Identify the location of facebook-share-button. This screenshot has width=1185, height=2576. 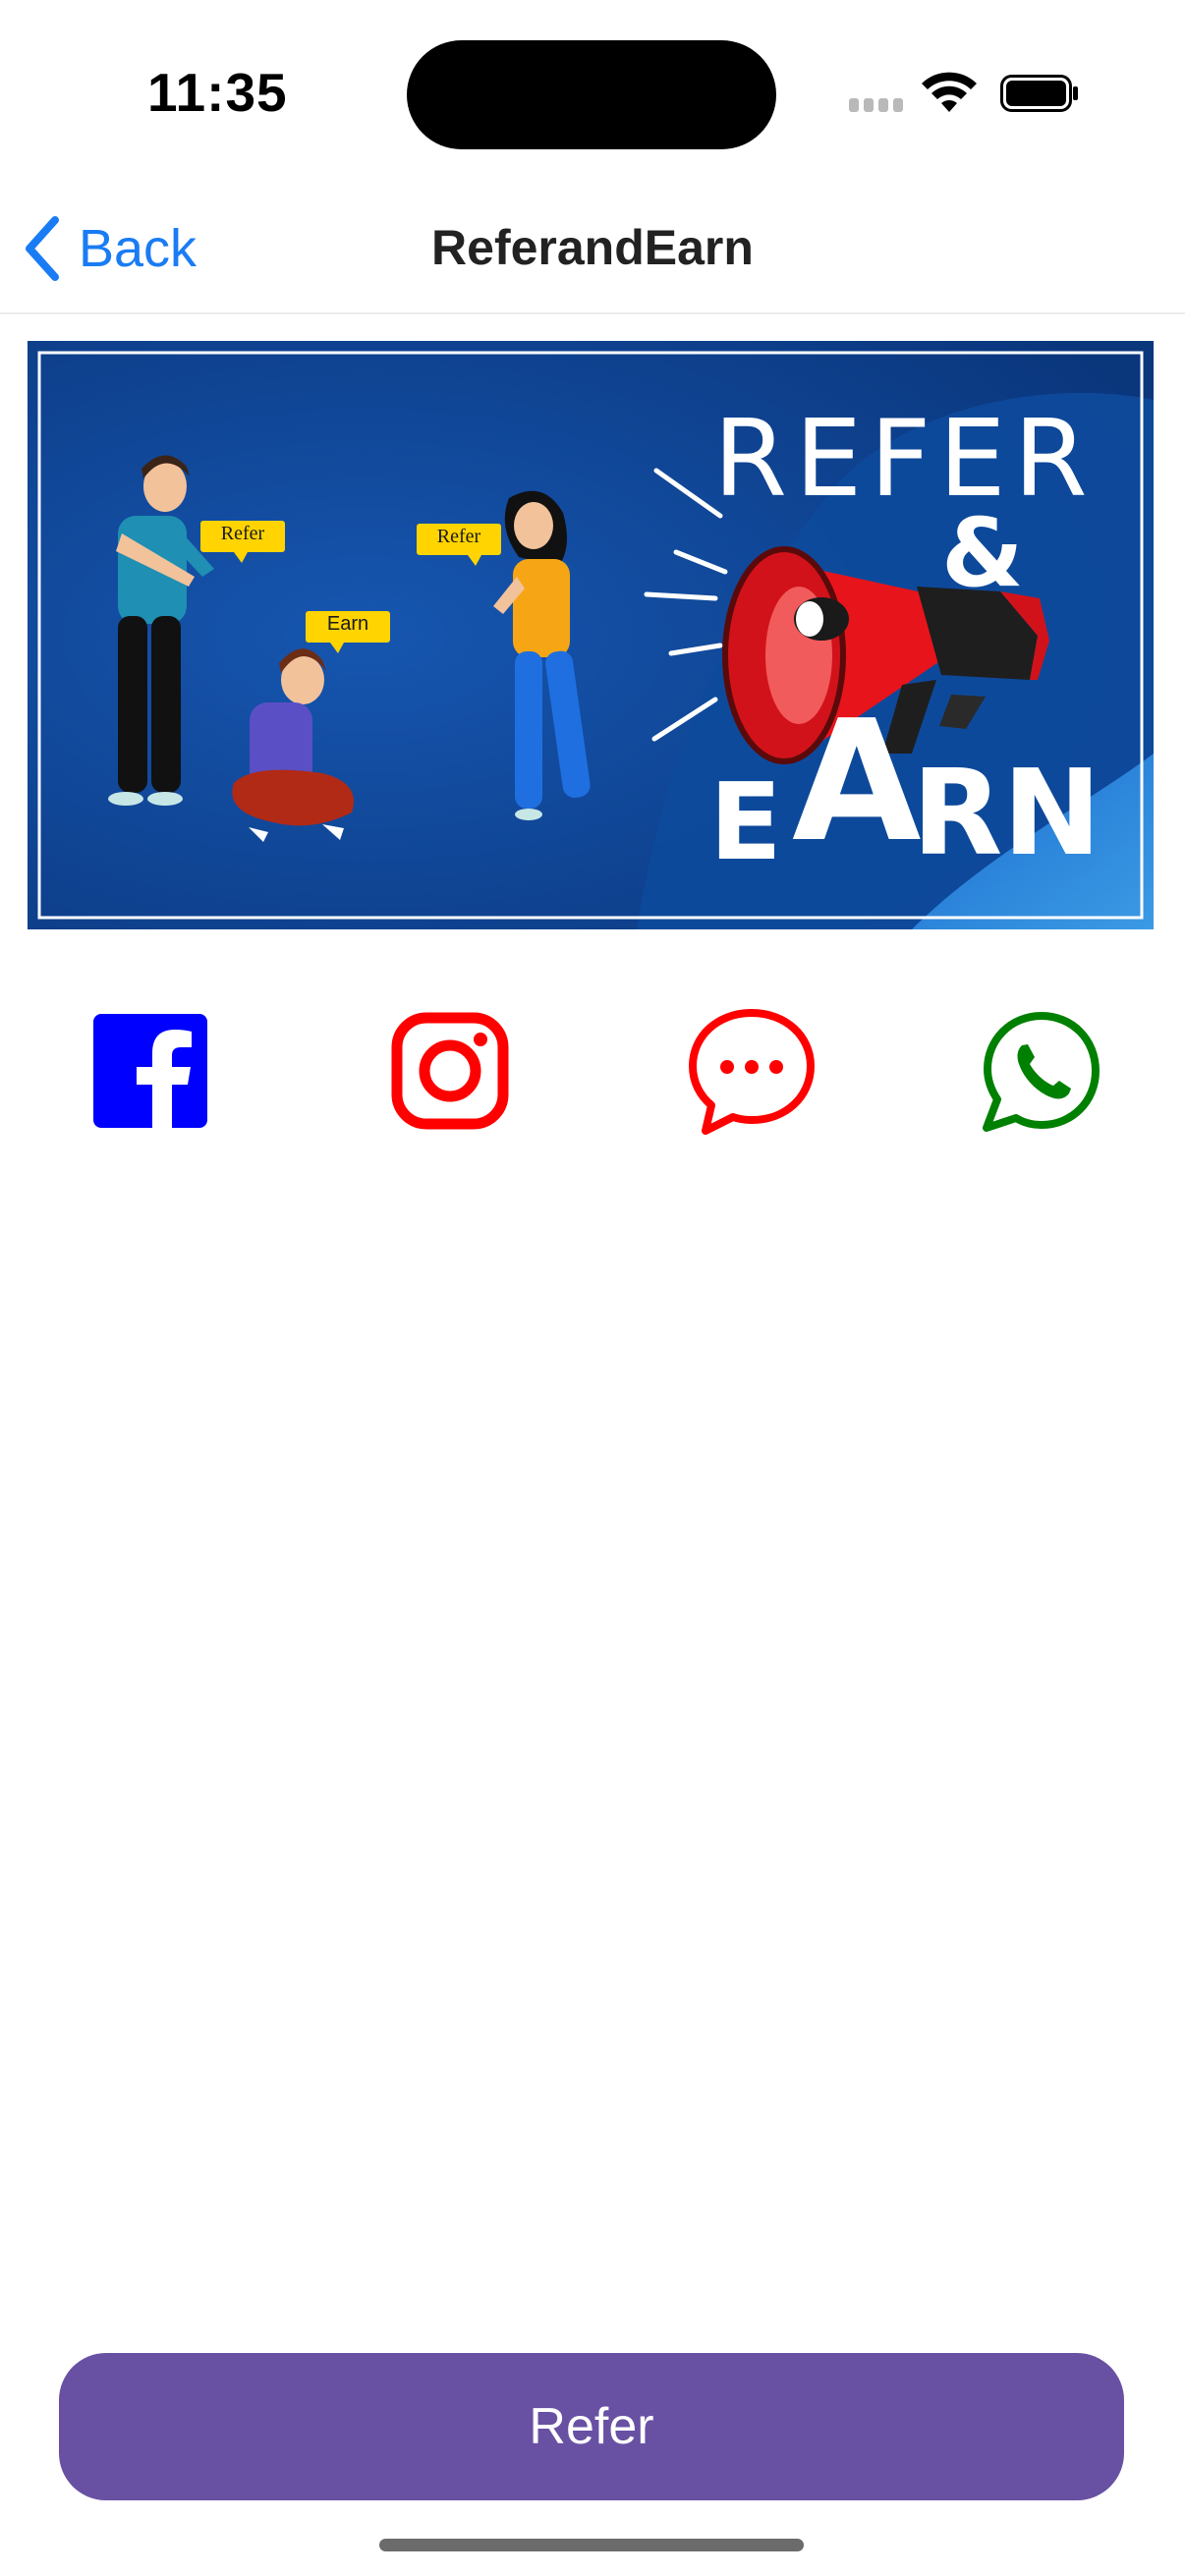
(150, 1071).